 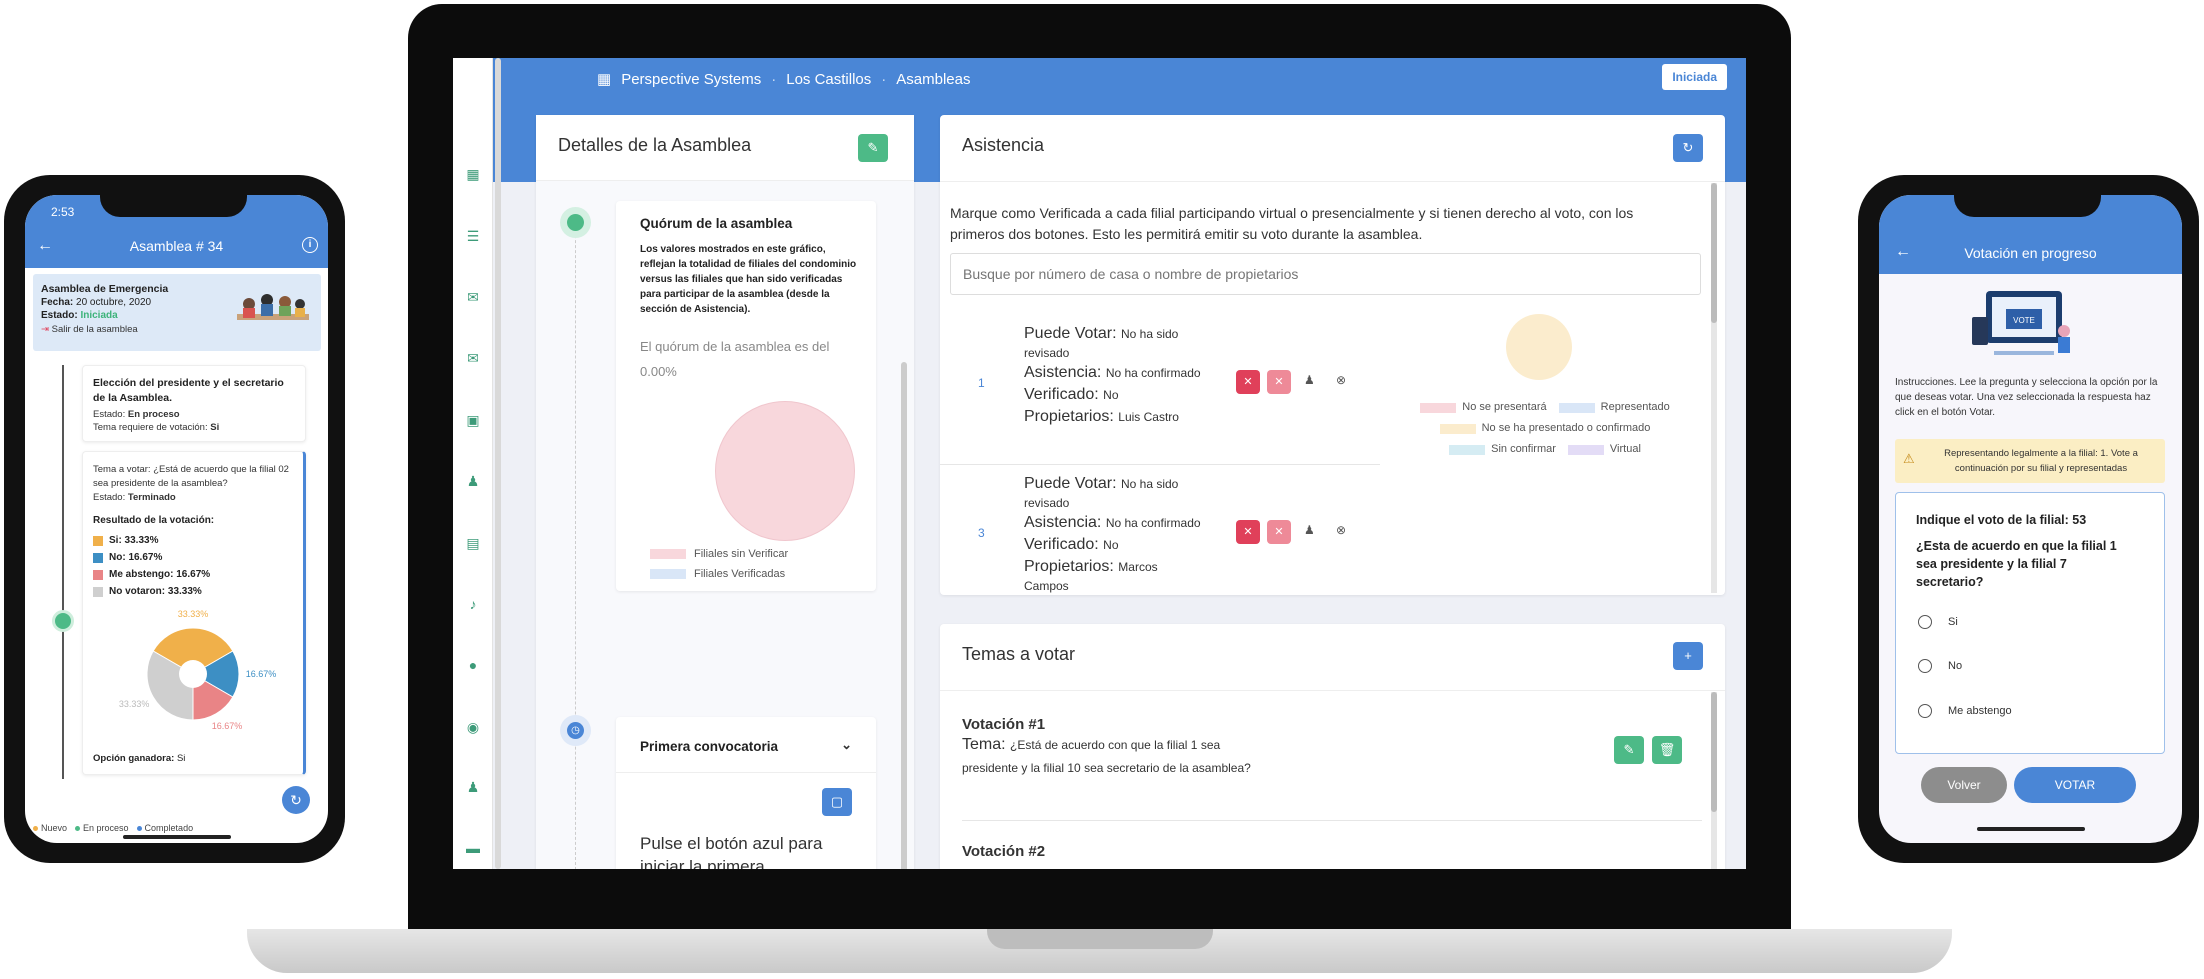 I want to click on option-abstain: Me abstengo, so click(x=1965, y=711).